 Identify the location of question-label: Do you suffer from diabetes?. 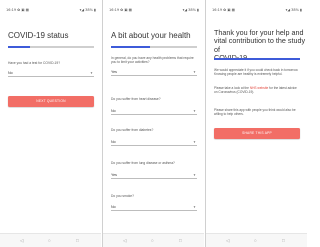
(132, 130).